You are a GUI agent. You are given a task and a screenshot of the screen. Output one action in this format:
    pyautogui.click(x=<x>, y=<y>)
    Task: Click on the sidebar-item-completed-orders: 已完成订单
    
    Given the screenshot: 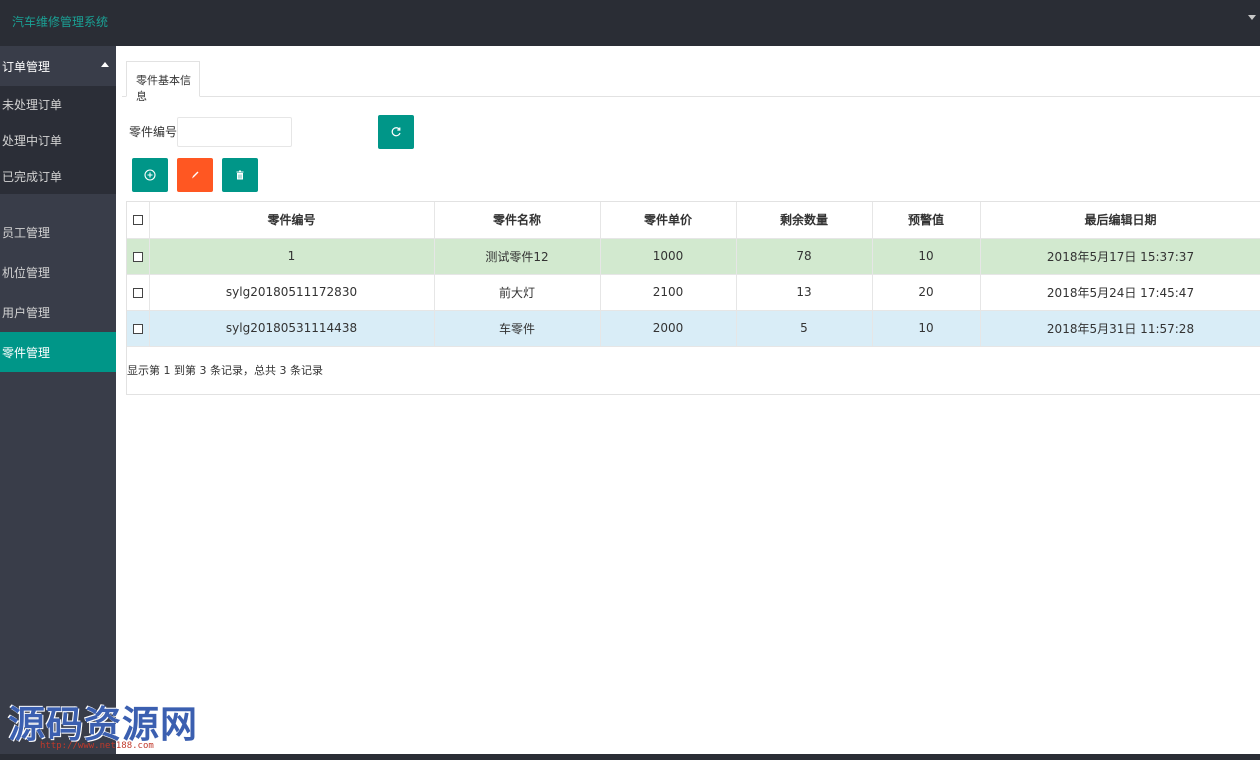 What is the action you would take?
    pyautogui.click(x=58, y=176)
    